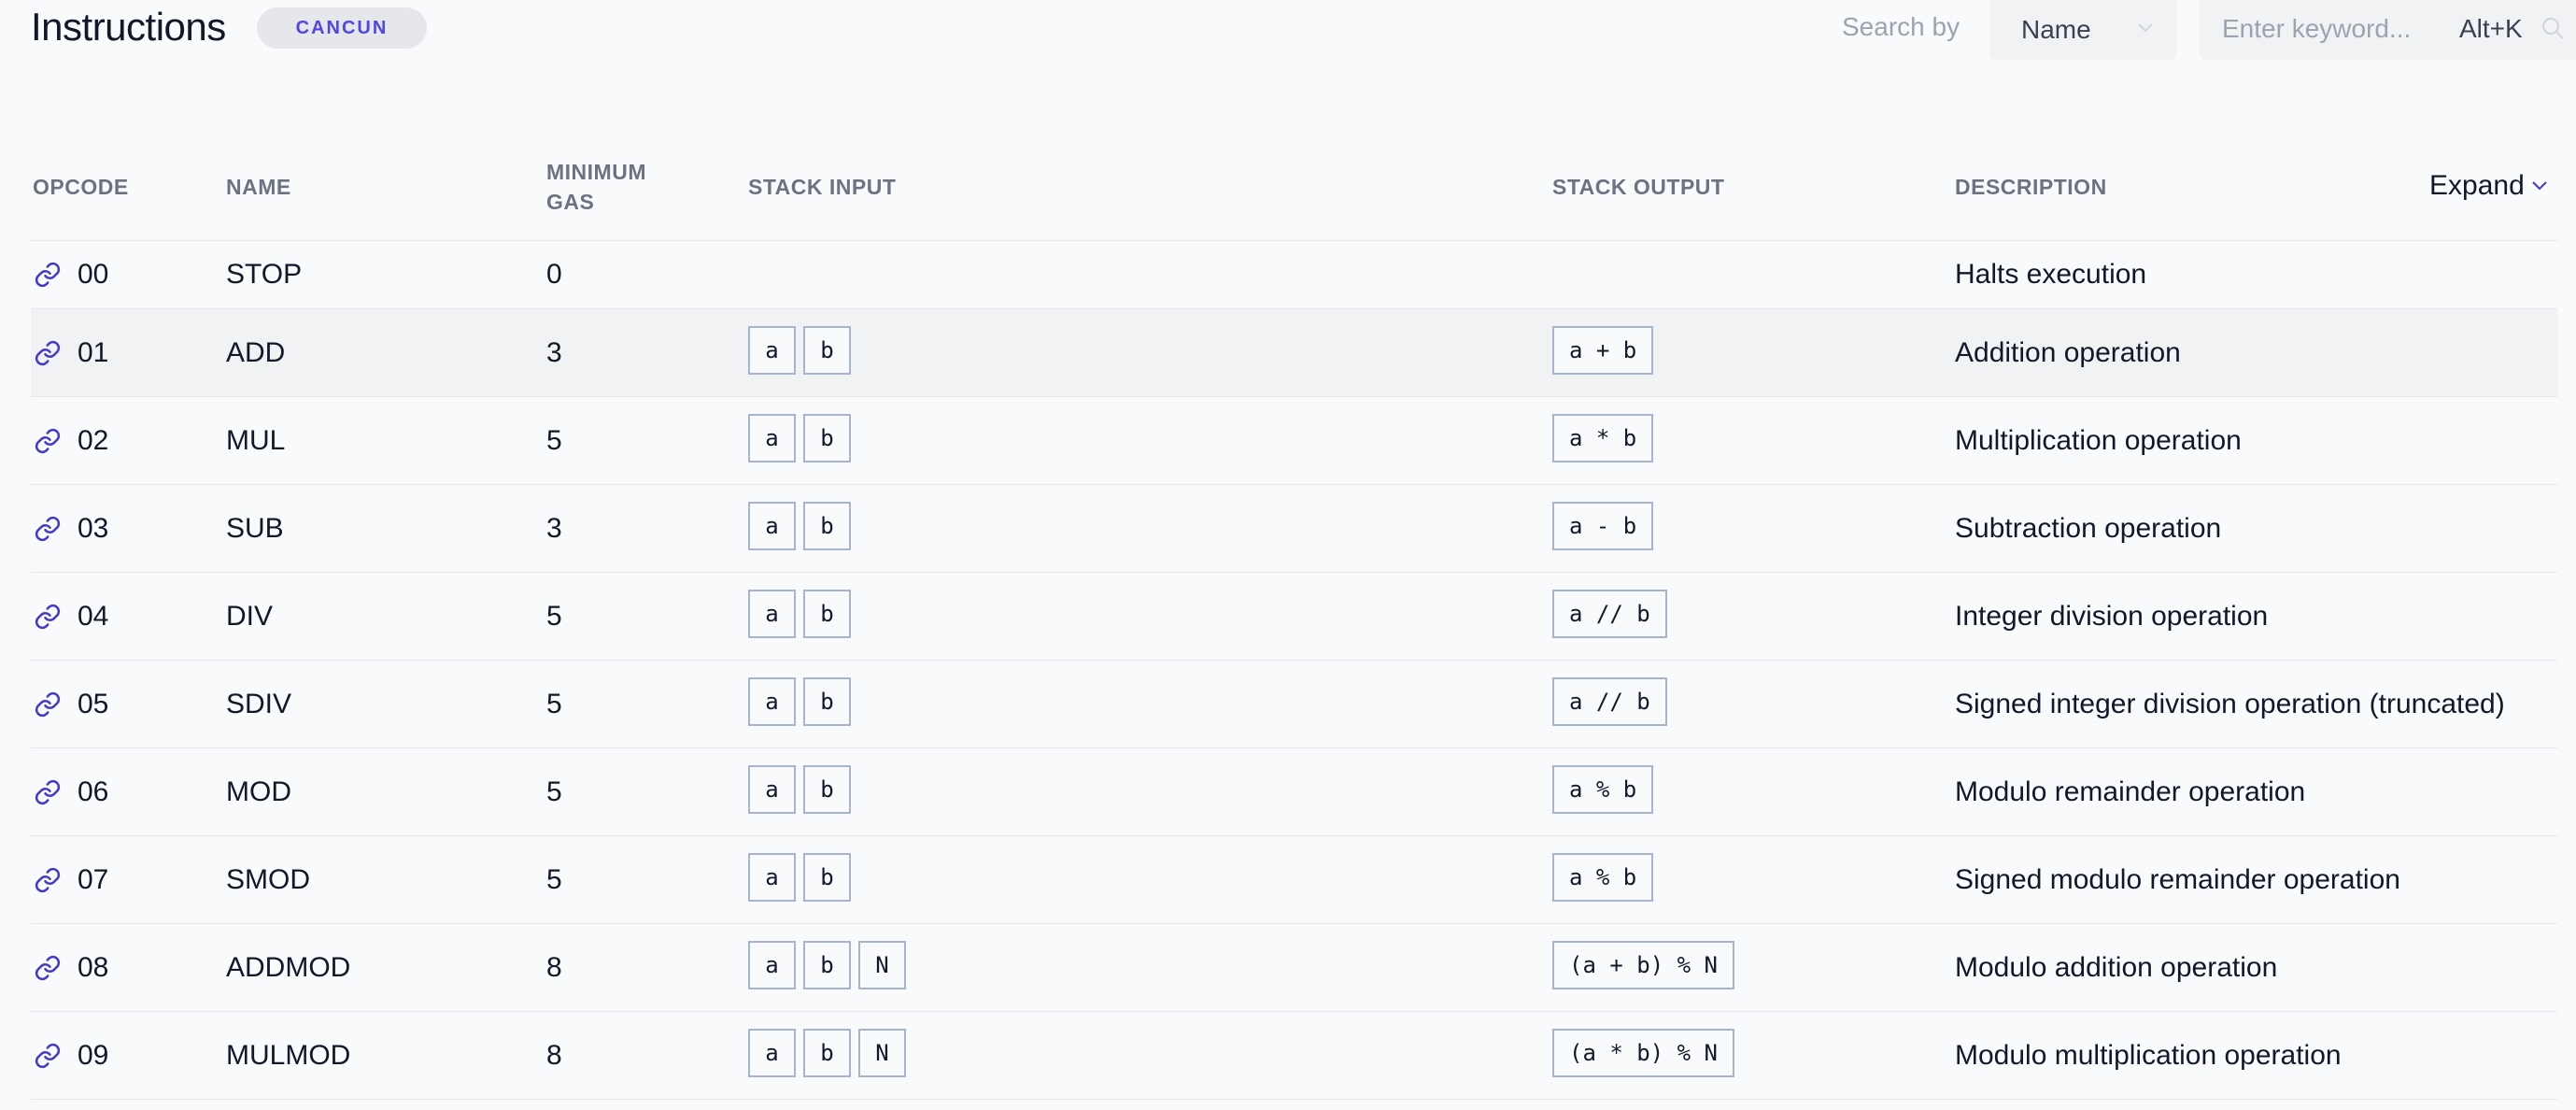 The image size is (2576, 1110). I want to click on table-row: 04 DIV 5 a b a // b Integer division operation, so click(1294, 617).